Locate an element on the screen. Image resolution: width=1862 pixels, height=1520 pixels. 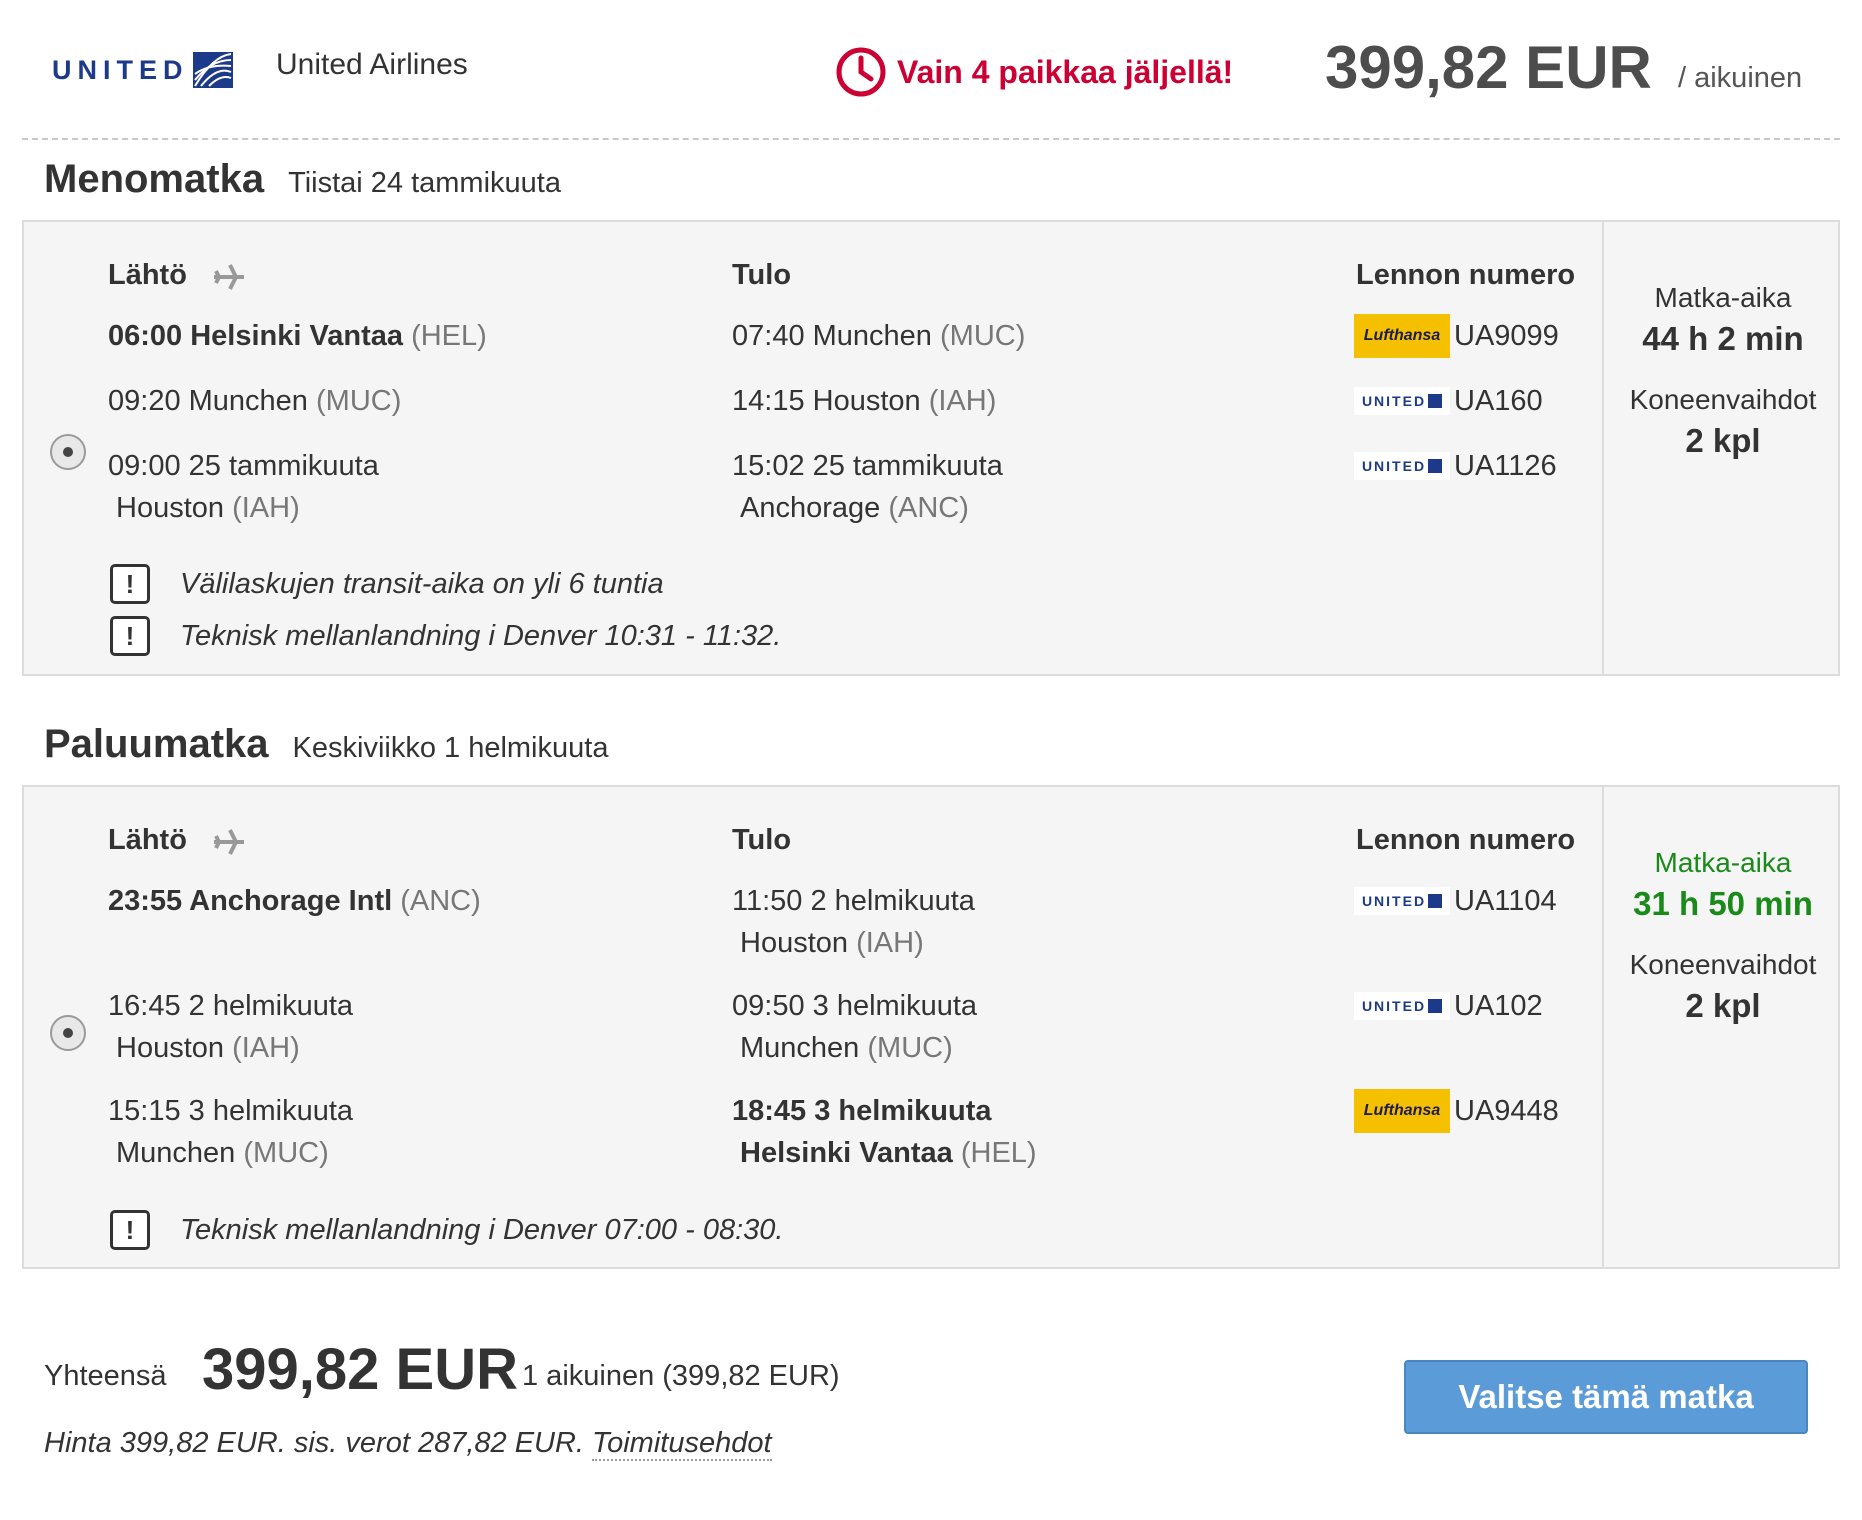
leg-arrival: 14:15 Houston (IAH) is located at coordinates (864, 401).